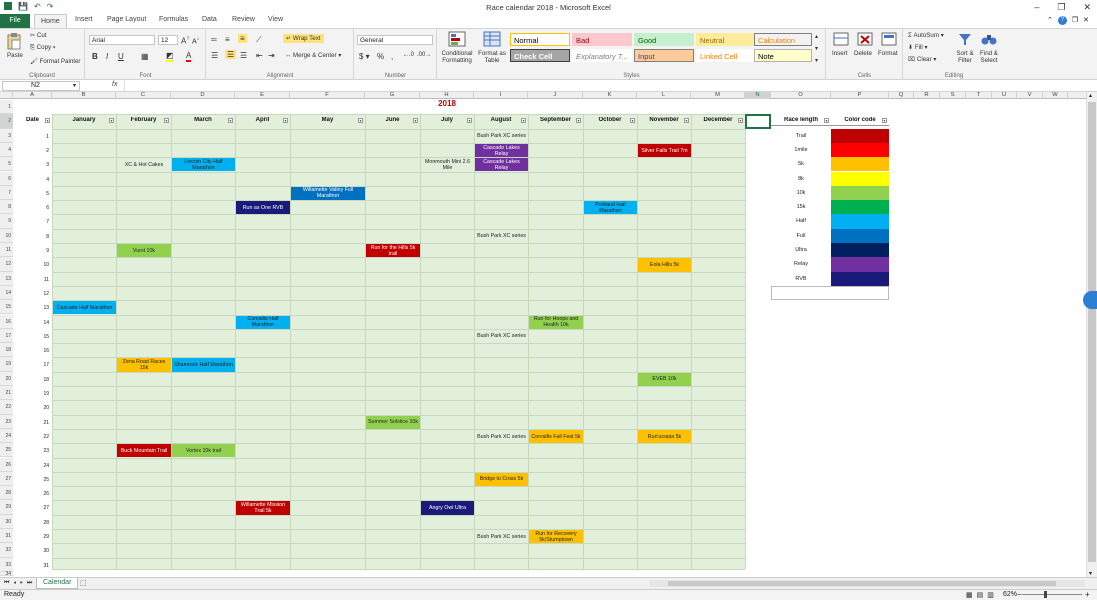 The image size is (1097, 600). Describe the element at coordinates (203, 165) in the screenshot. I see `race-entry: Lincoln City Half Marathon` at that location.